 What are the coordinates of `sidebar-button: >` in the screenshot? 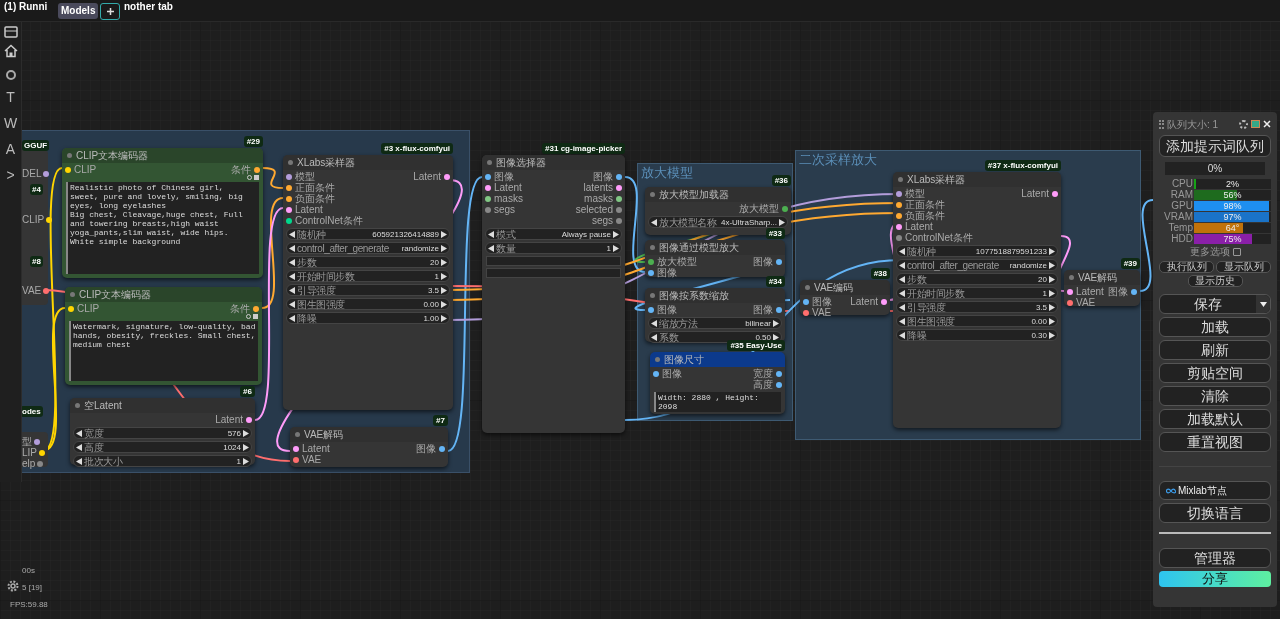 It's located at (10, 175).